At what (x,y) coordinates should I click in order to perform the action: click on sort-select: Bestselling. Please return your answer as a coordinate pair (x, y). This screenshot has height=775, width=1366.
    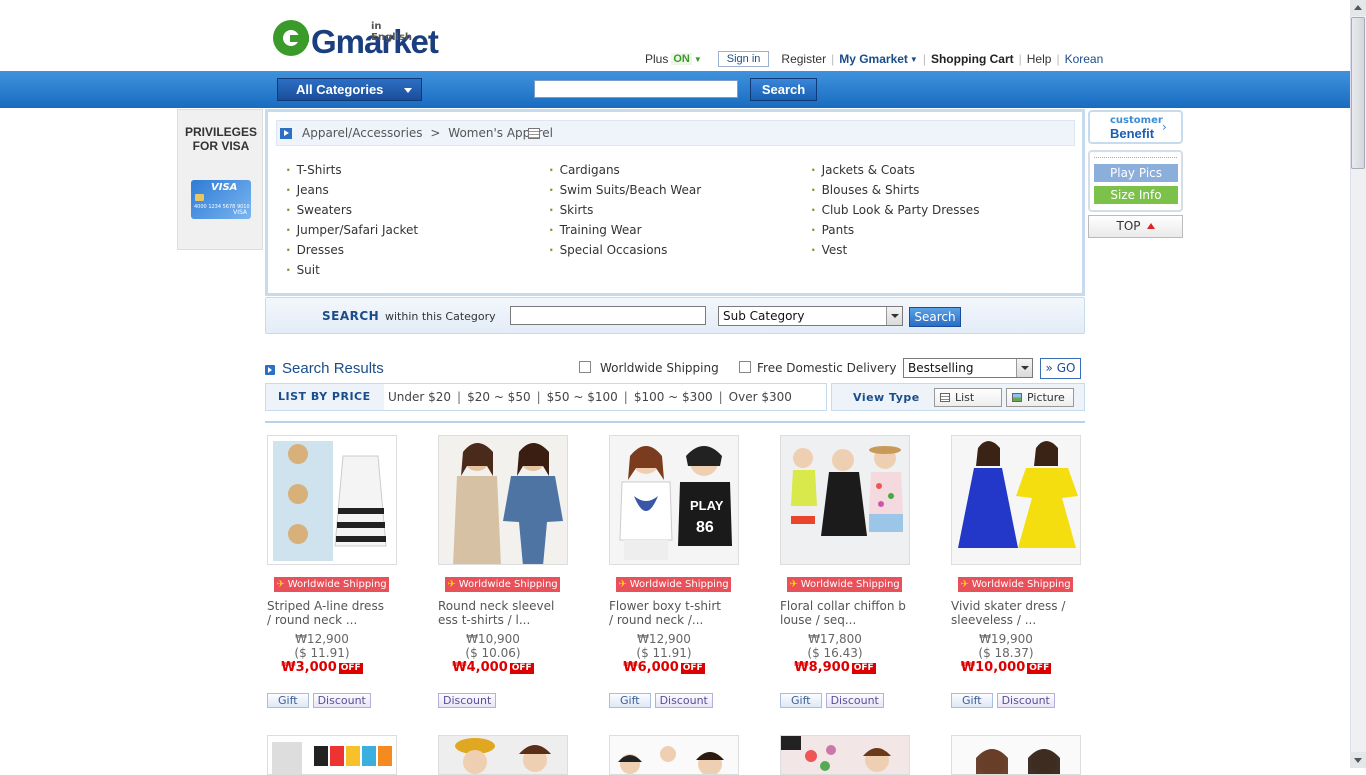
    Looking at the image, I should click on (968, 368).